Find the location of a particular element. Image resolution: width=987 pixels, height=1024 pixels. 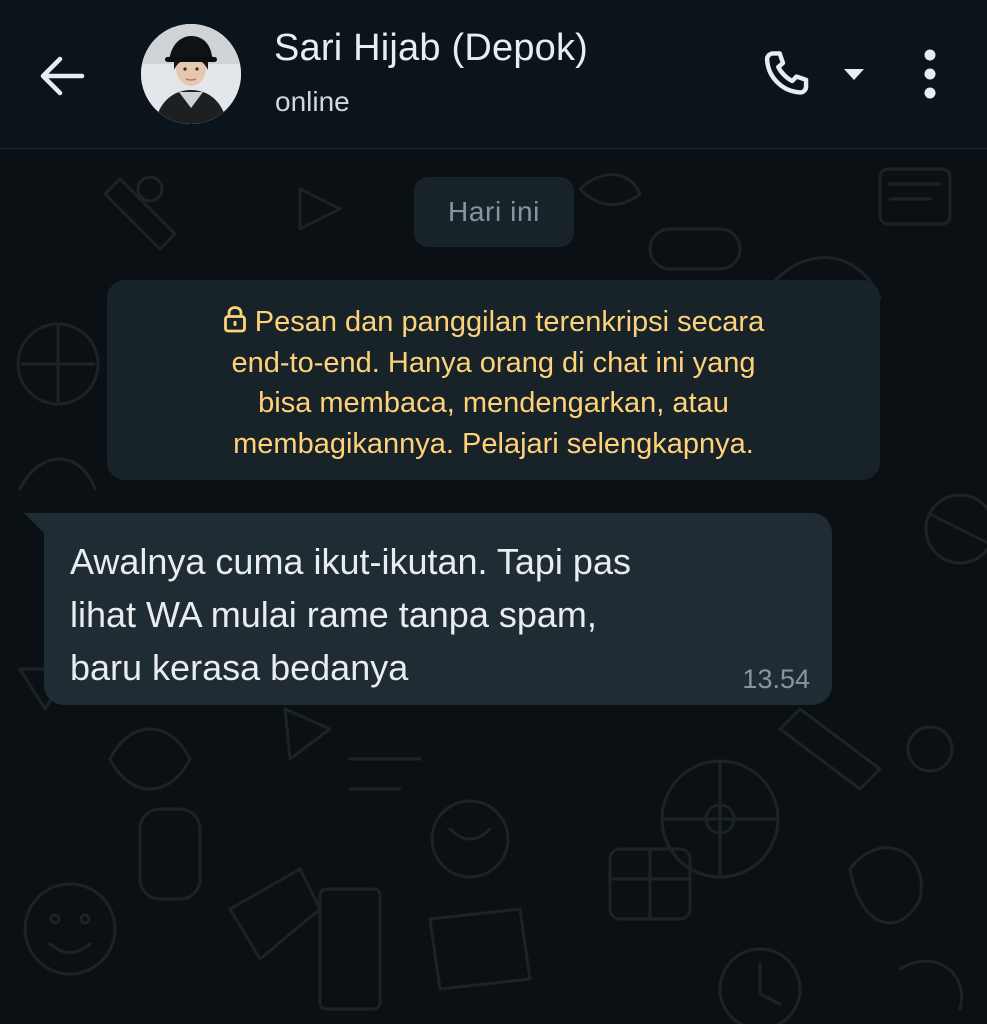

message-line-2: lihat WA mulai rame tanpa spam, is located at coordinates (333, 614).